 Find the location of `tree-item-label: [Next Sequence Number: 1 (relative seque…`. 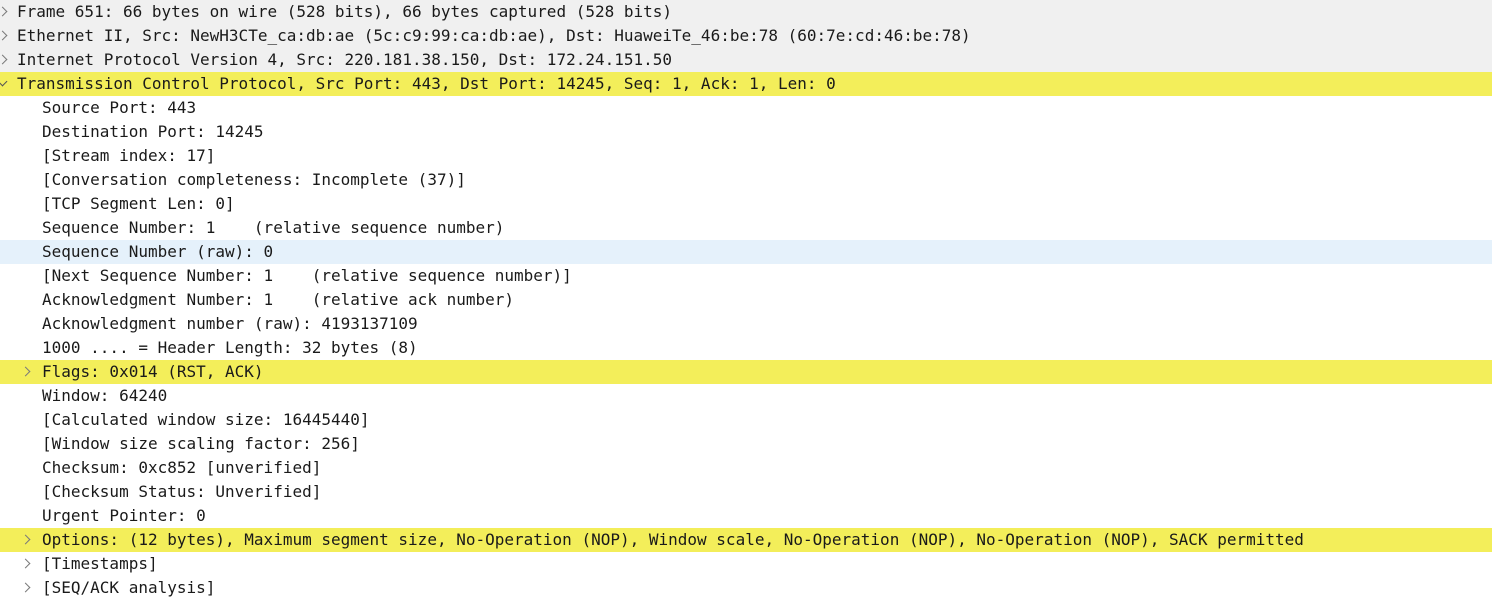

tree-item-label: [Next Sequence Number: 1 (relative seque… is located at coordinates (307, 275).